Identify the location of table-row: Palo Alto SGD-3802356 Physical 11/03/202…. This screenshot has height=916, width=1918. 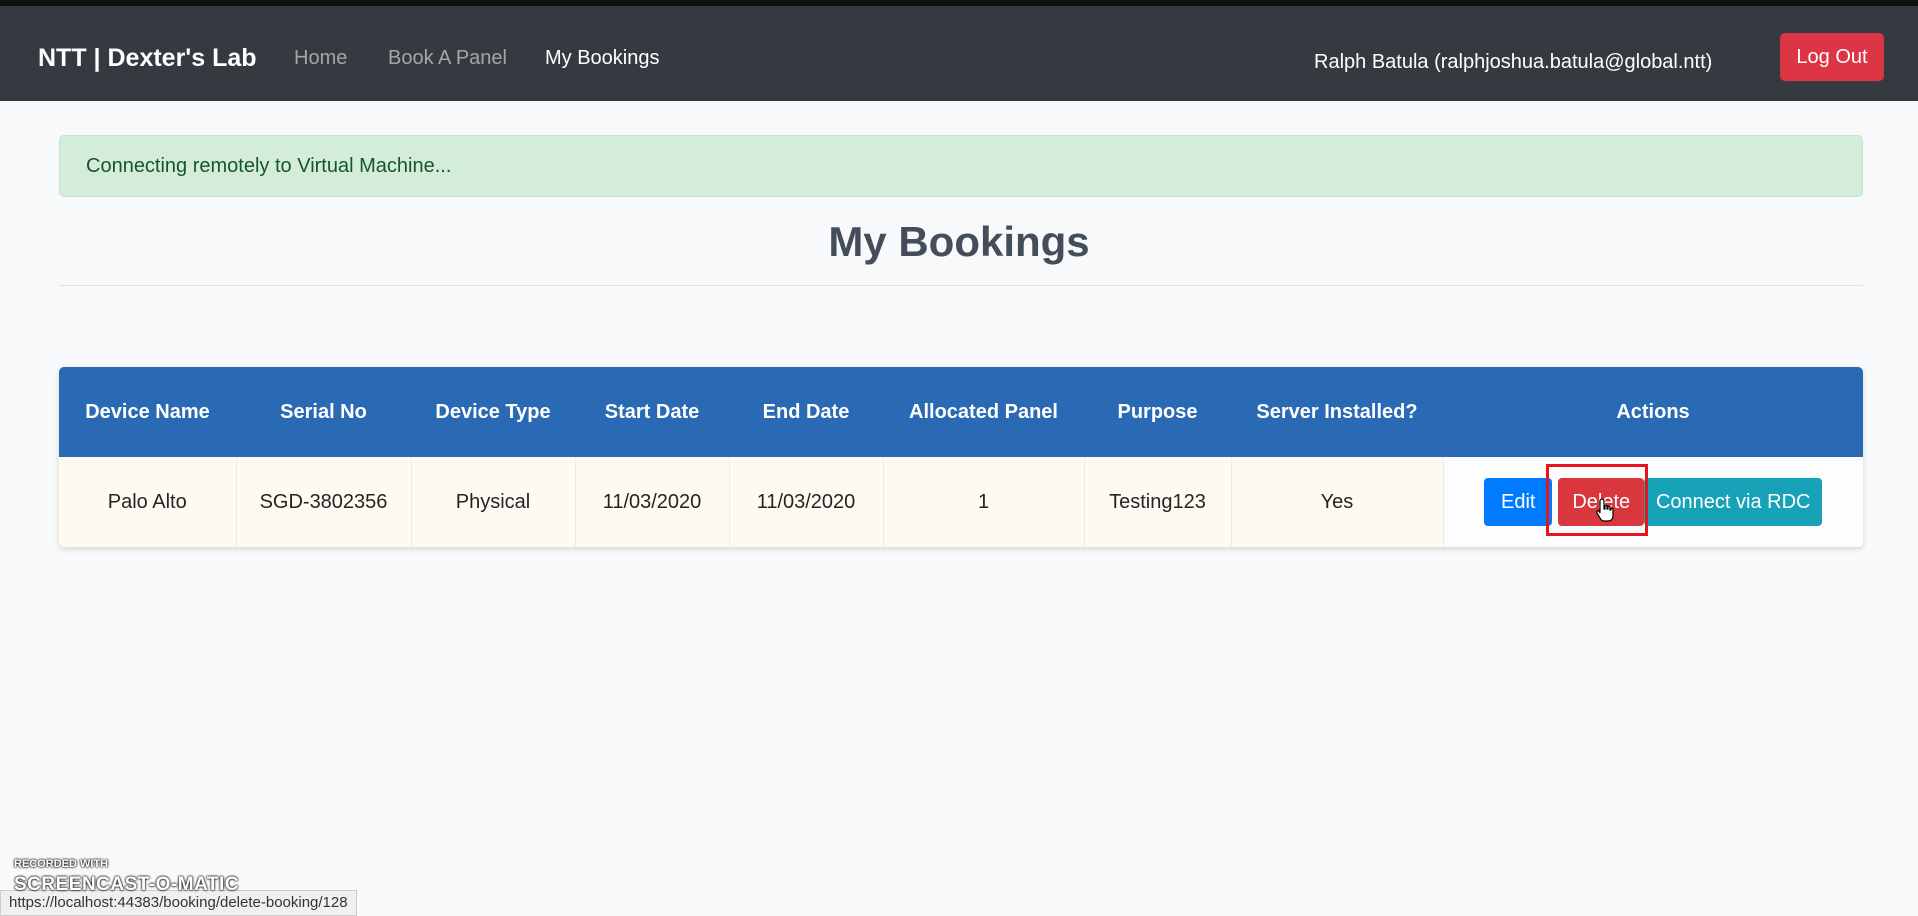
(961, 502).